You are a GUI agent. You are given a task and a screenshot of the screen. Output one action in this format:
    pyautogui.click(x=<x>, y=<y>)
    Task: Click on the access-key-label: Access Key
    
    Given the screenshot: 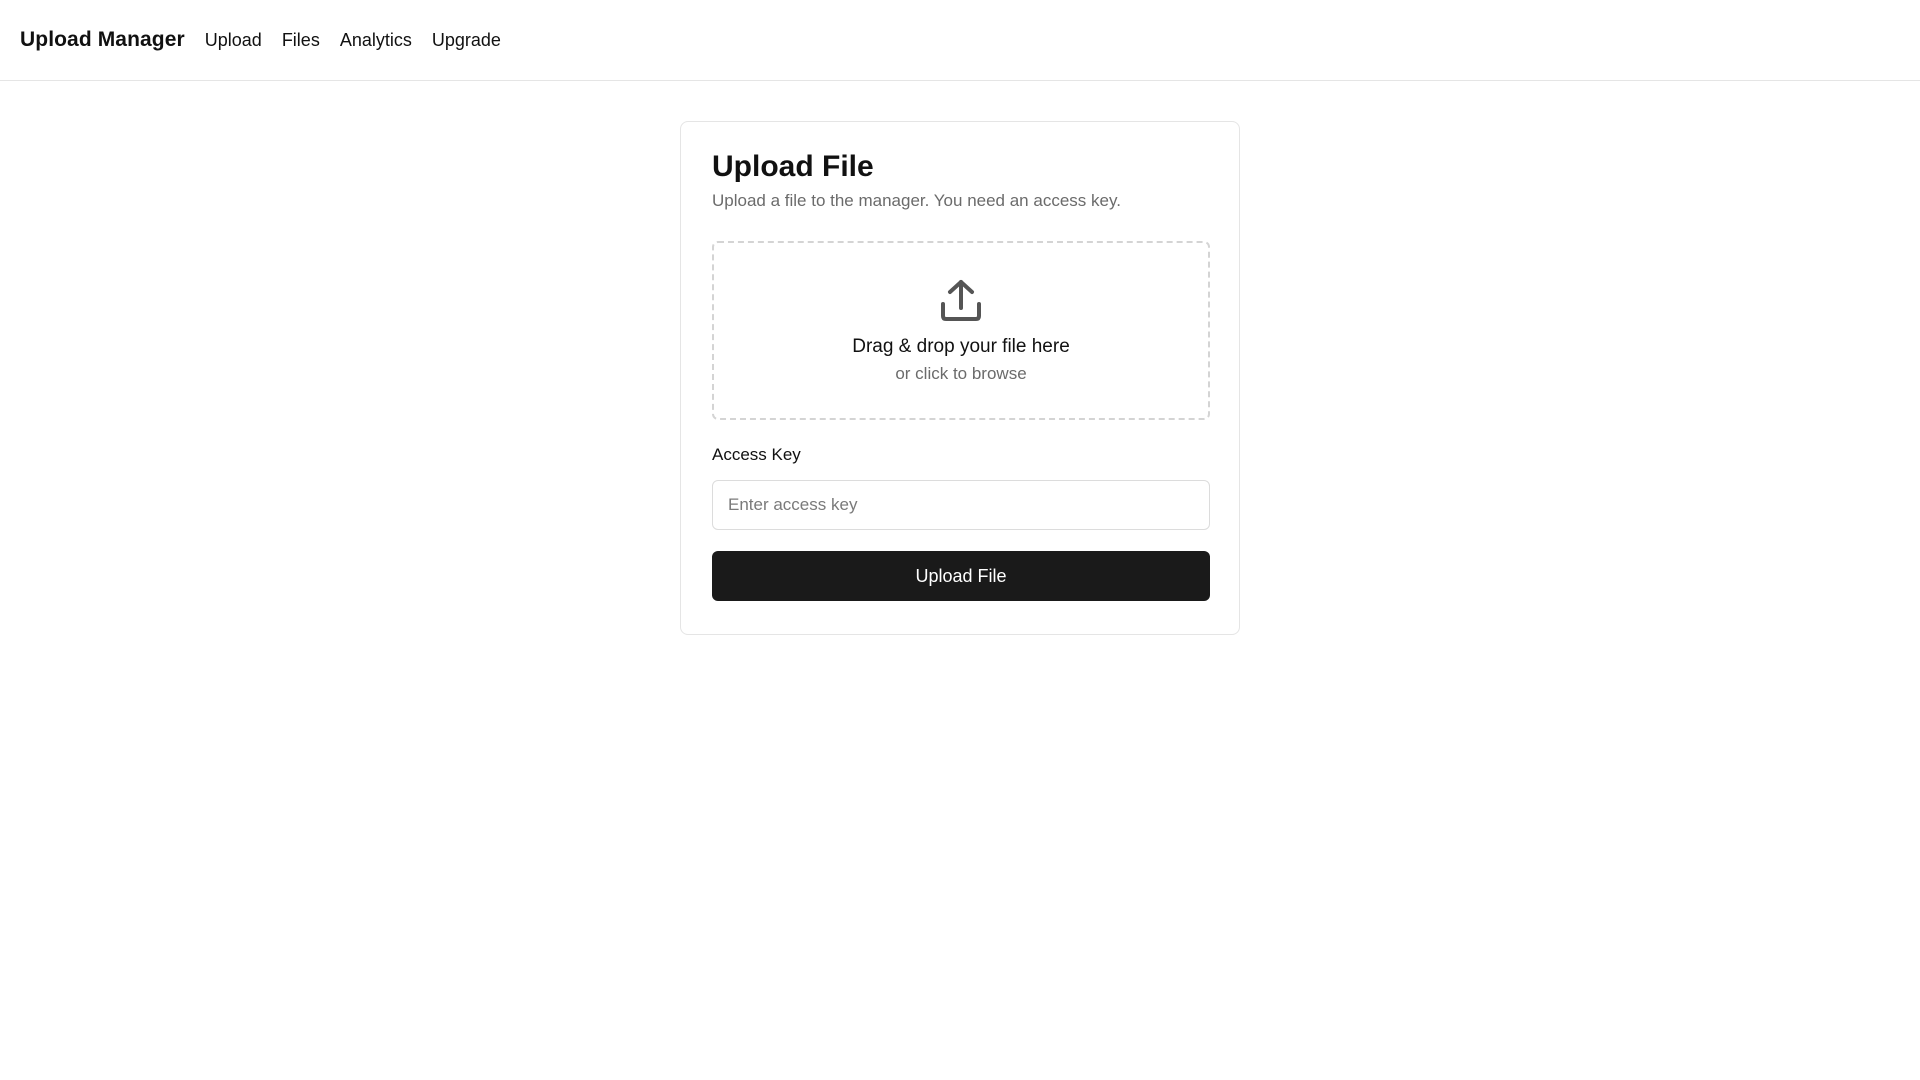 What is the action you would take?
    pyautogui.click(x=756, y=454)
    